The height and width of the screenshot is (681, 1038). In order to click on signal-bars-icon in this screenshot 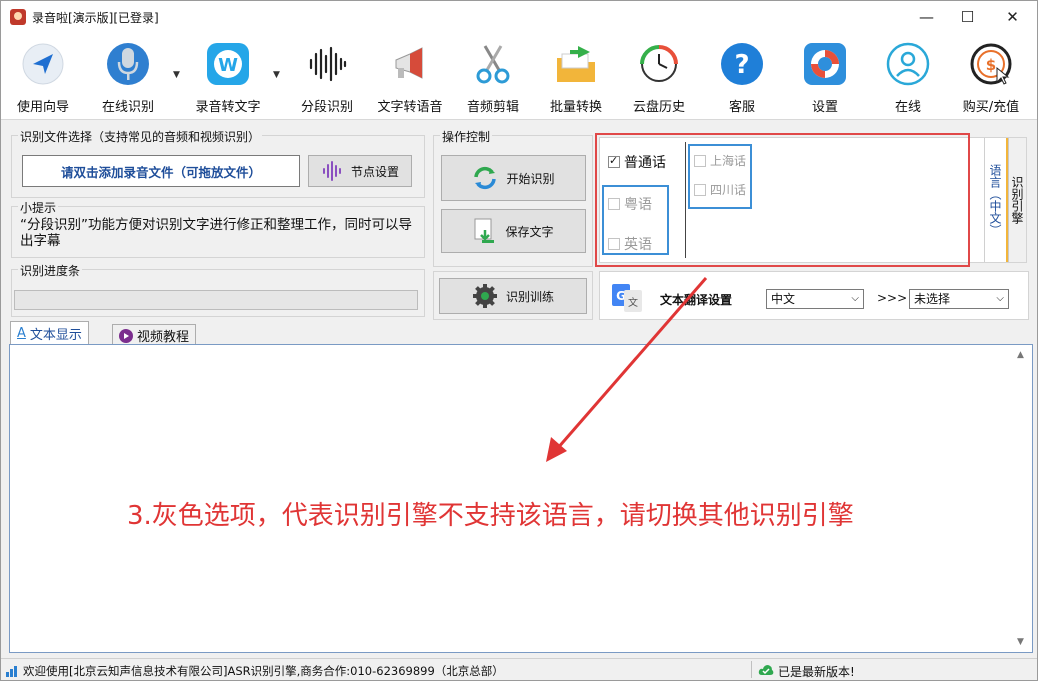, I will do `click(11, 671)`.